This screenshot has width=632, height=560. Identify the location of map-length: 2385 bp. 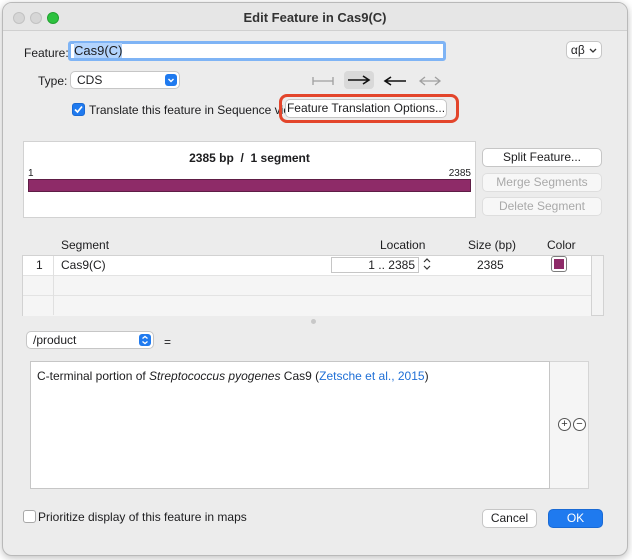
(211, 158).